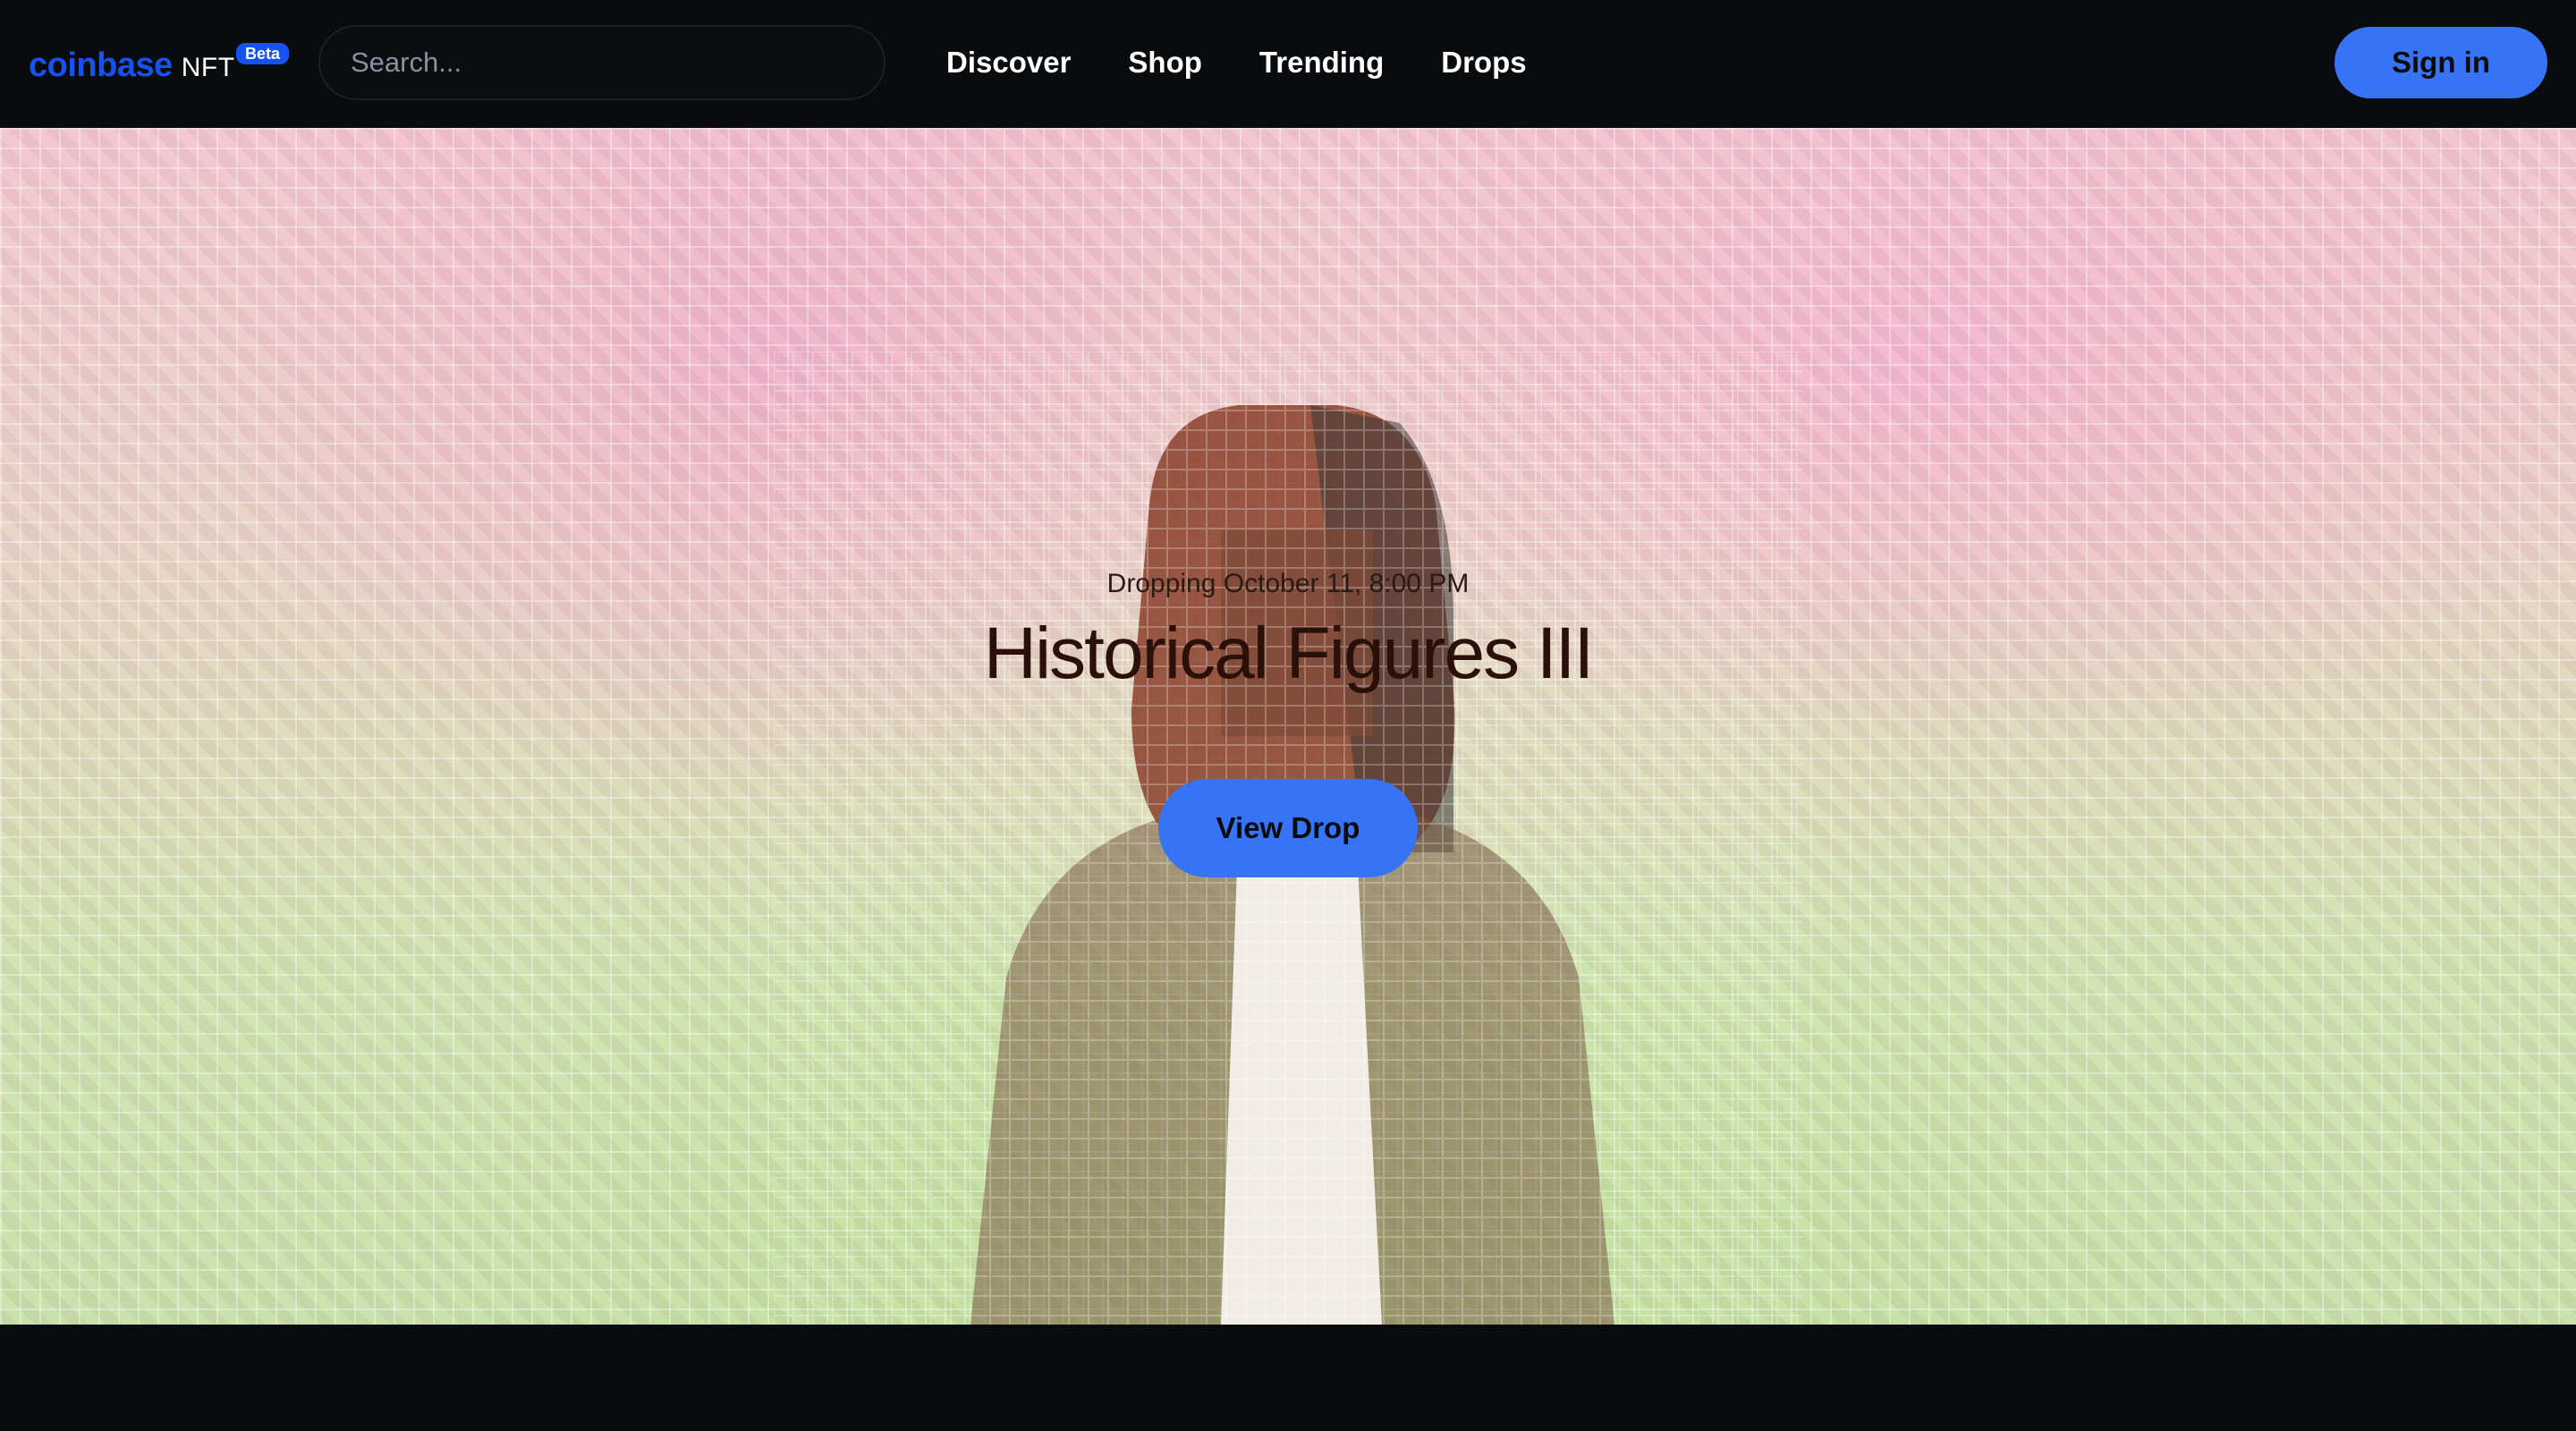 This screenshot has height=1431, width=2576. I want to click on beta-badge: Beta, so click(263, 54).